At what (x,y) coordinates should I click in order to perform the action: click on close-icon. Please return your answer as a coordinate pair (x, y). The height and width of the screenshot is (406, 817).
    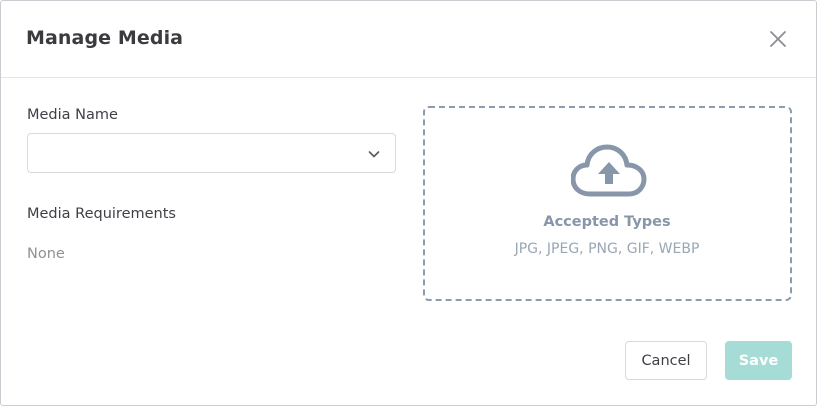
    Looking at the image, I should click on (778, 39).